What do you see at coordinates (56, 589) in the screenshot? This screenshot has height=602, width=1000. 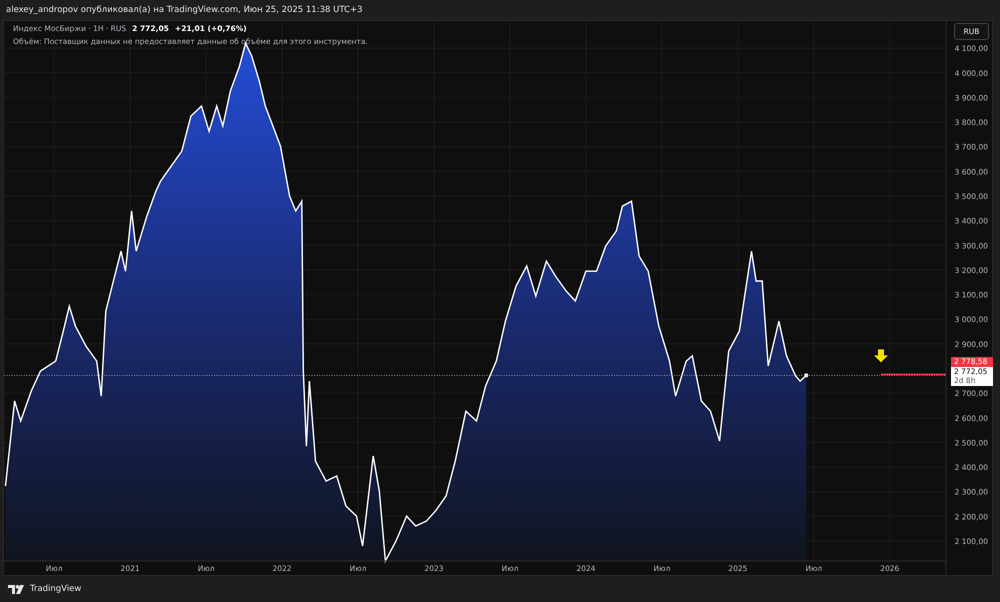 I see `logo-text: TradingView` at bounding box center [56, 589].